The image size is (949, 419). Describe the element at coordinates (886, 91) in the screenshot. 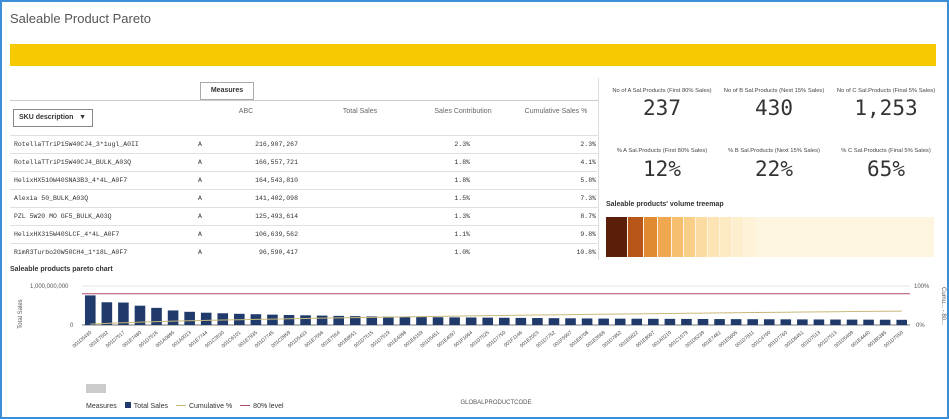

I see `kpi-label-c-count: No of C Sal.Products (Final 5% Sales)` at that location.